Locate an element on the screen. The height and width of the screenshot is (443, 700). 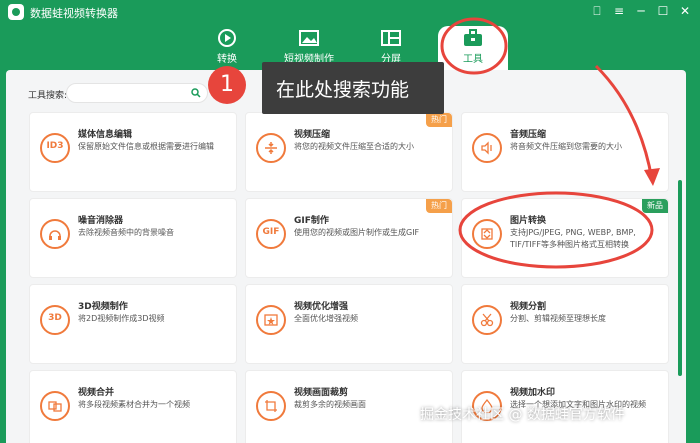
tab-convert-label: 转换 is located at coordinates (227, 59).